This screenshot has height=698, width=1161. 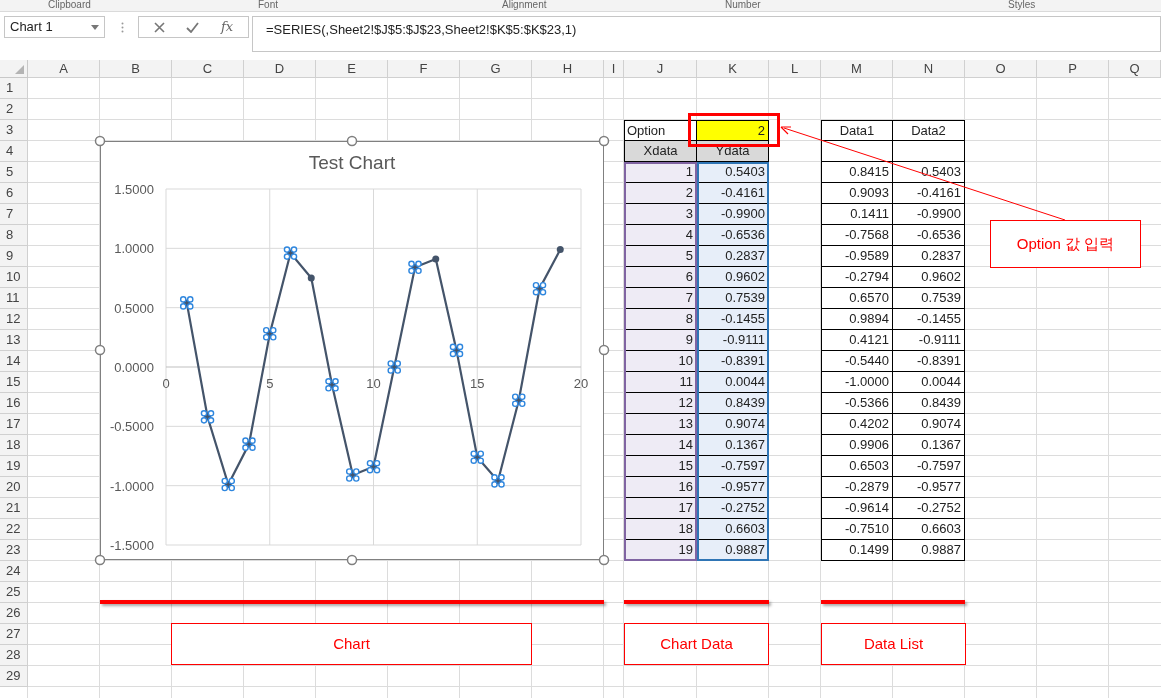 I want to click on table-cell: -1.0000, so click(x=857, y=382).